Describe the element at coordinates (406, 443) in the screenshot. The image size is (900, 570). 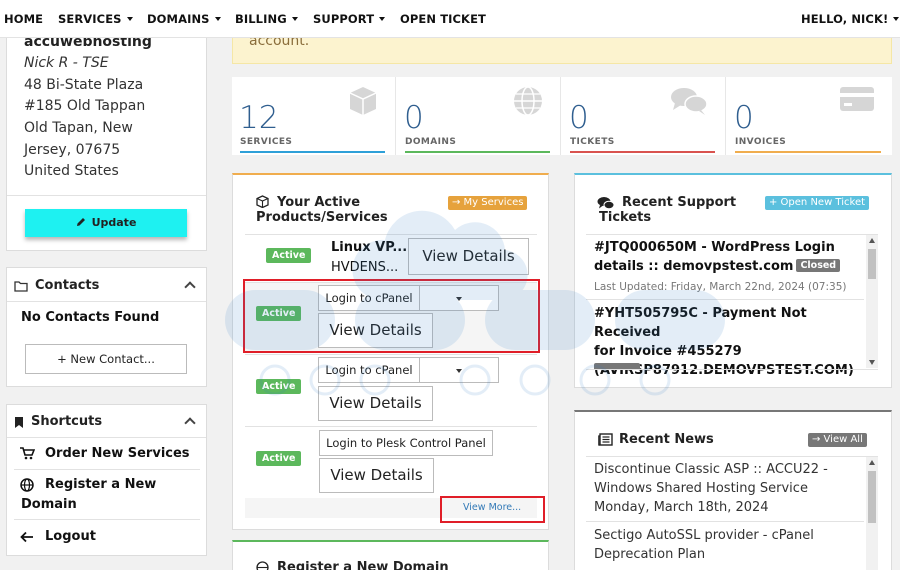
I see `login-plesk-button: Login to Plesk Control Panel` at that location.